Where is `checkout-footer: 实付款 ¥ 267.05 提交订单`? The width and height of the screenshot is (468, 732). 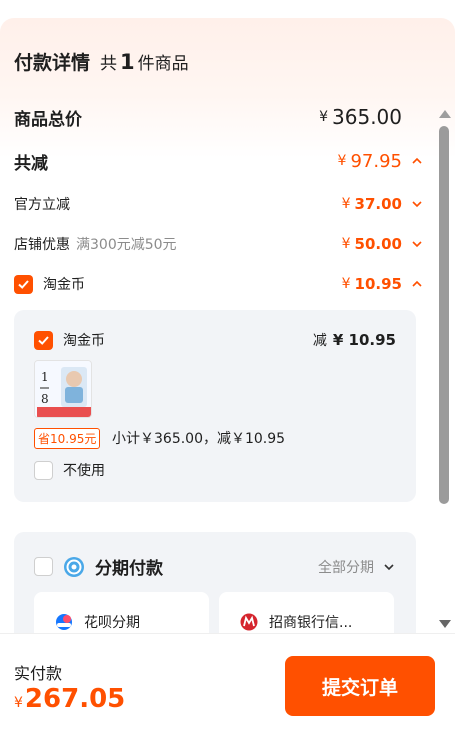 checkout-footer: 实付款 ¥ 267.05 提交订单 is located at coordinates (227, 682).